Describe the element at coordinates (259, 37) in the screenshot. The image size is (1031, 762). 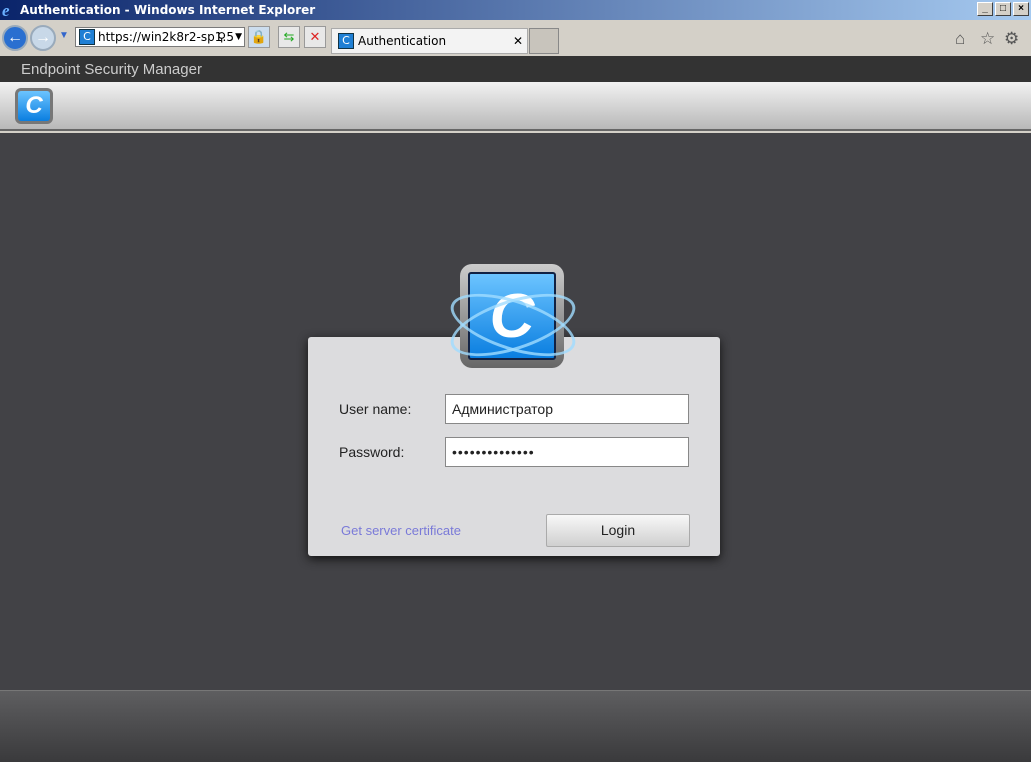
I see `lock-icon: 🔒` at that location.